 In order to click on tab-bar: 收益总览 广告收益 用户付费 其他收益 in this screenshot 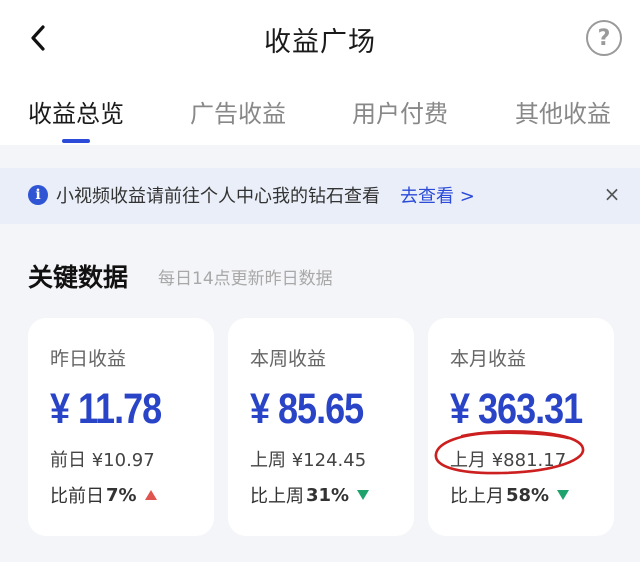, I will do `click(320, 111)`.